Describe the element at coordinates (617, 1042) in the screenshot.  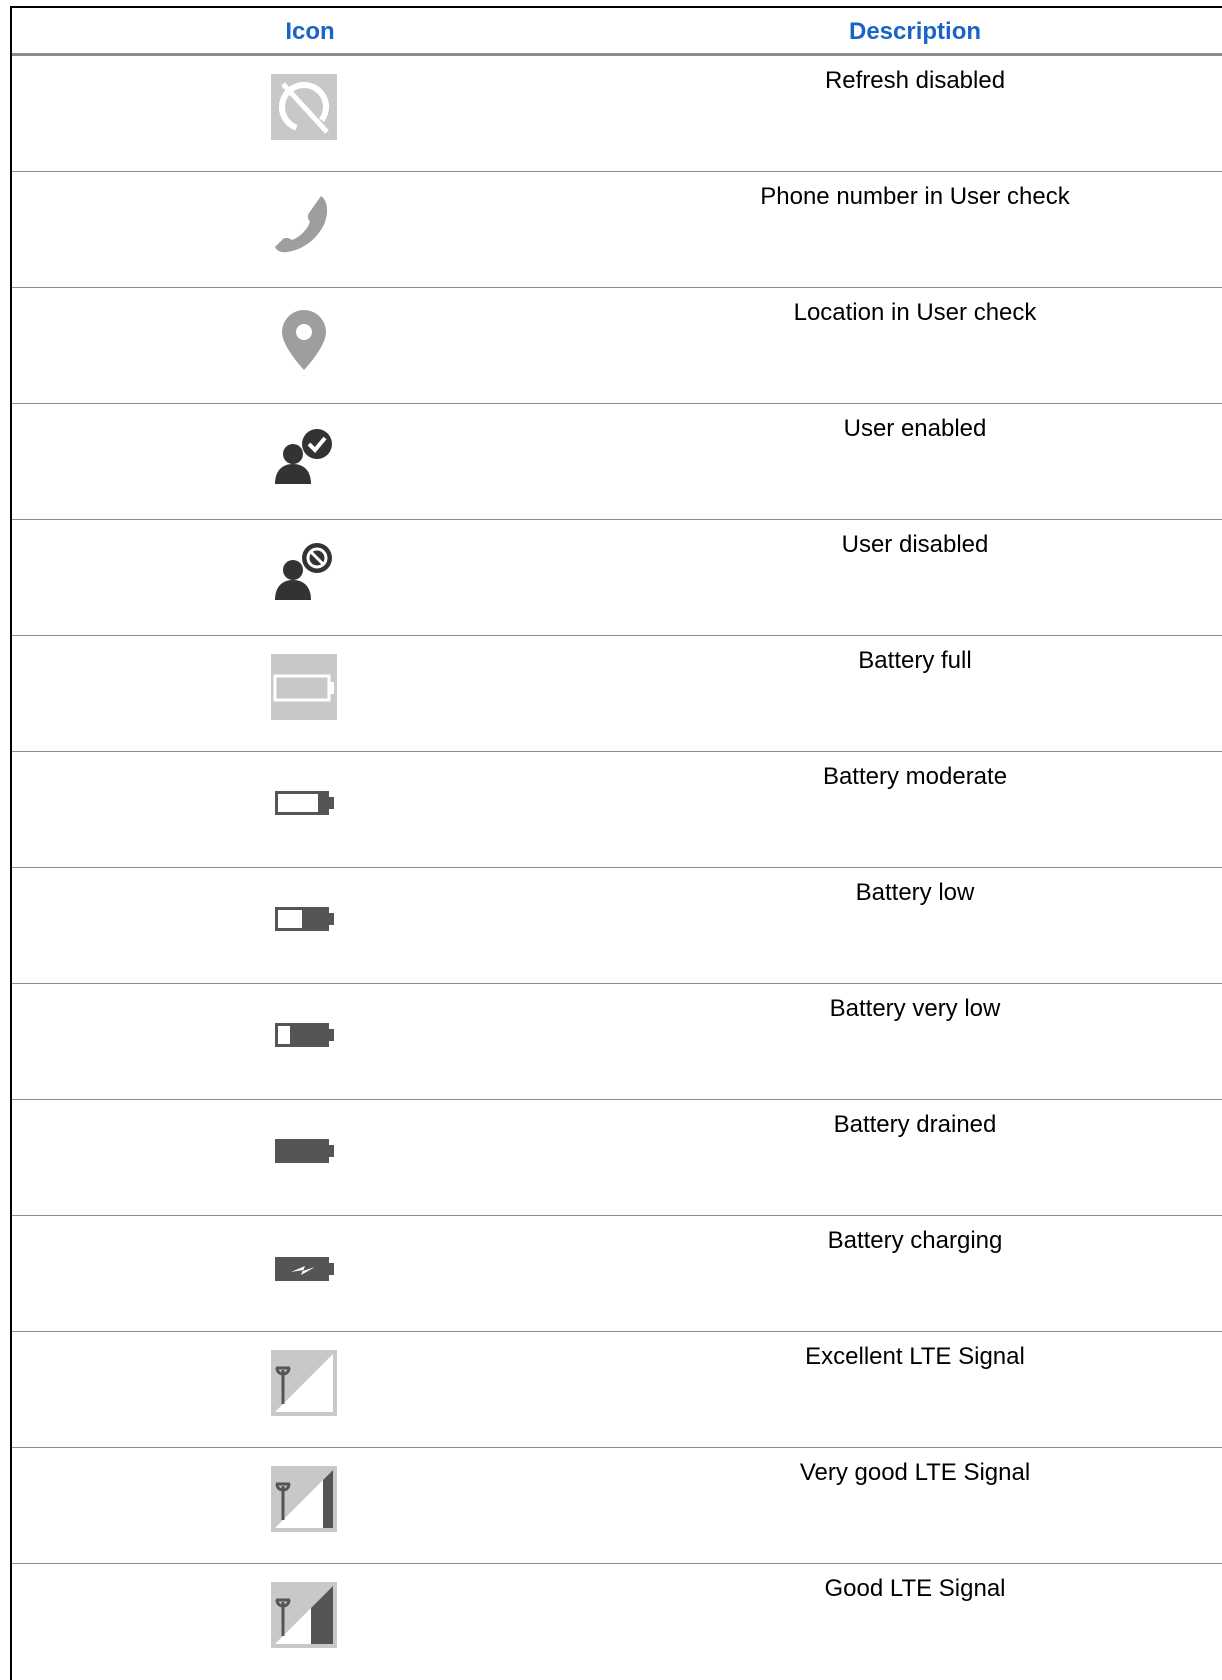
I see `table-row: Battery very low` at that location.